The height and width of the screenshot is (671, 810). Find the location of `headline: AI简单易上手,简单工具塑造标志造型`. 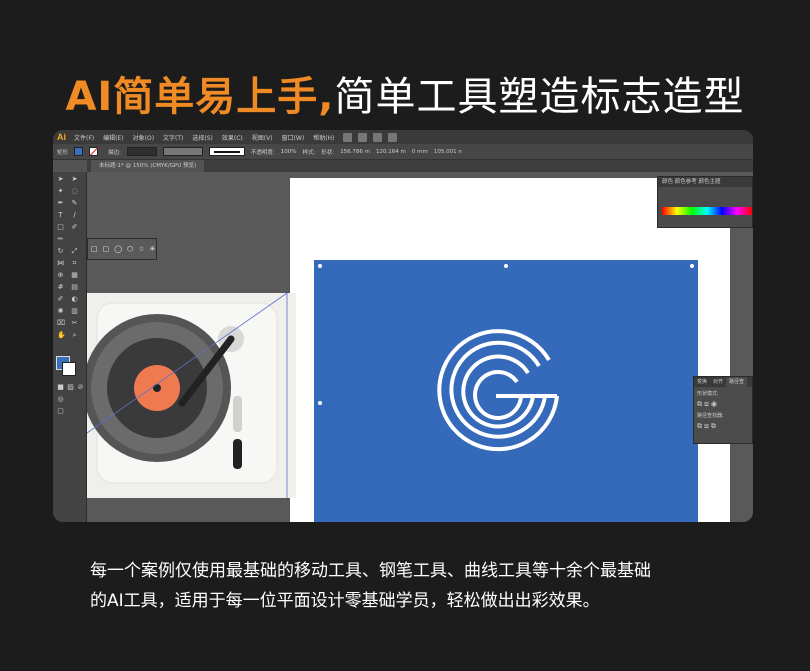

headline: AI简单易上手,简单工具塑造标志造型 is located at coordinates (405, 93).